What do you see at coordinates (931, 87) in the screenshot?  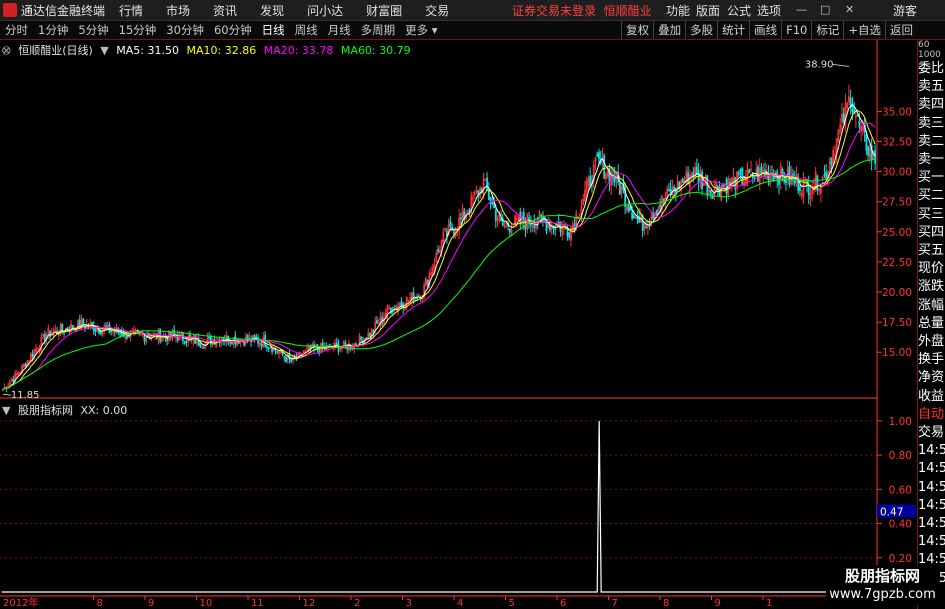 I see `panel-item: 卖五` at bounding box center [931, 87].